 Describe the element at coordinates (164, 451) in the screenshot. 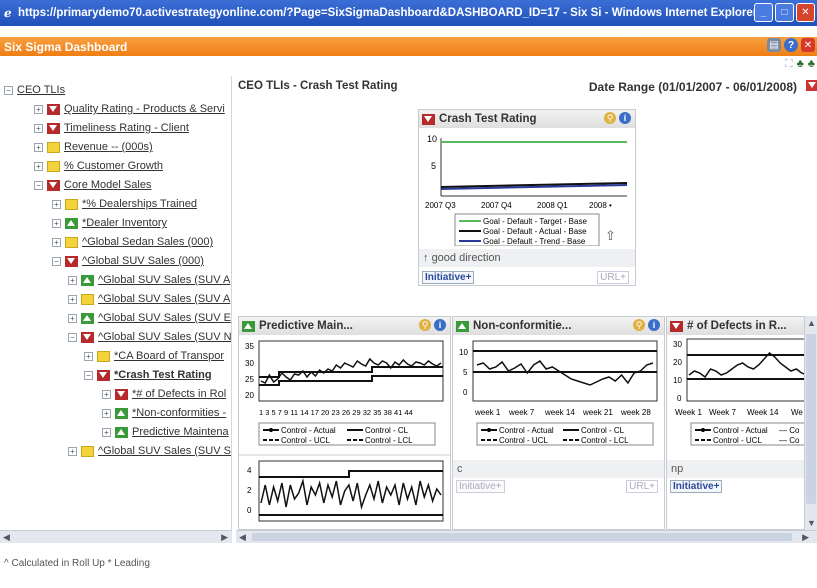

I see `tree-item-label: ^Global SUV Sales (SUV S` at that location.